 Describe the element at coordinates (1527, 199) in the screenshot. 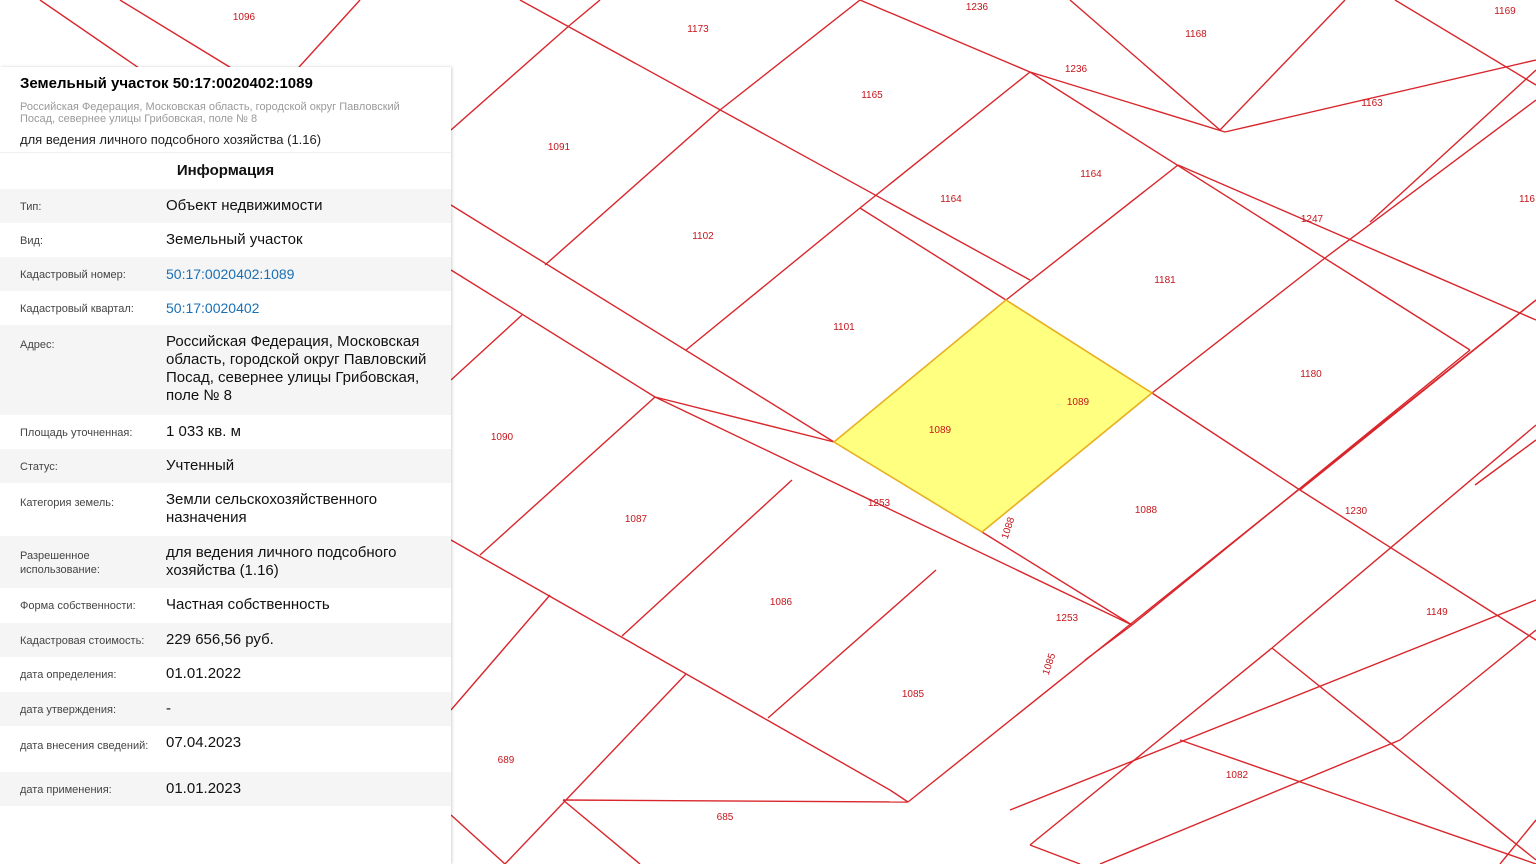

I see `parcel-number-label: 116` at that location.